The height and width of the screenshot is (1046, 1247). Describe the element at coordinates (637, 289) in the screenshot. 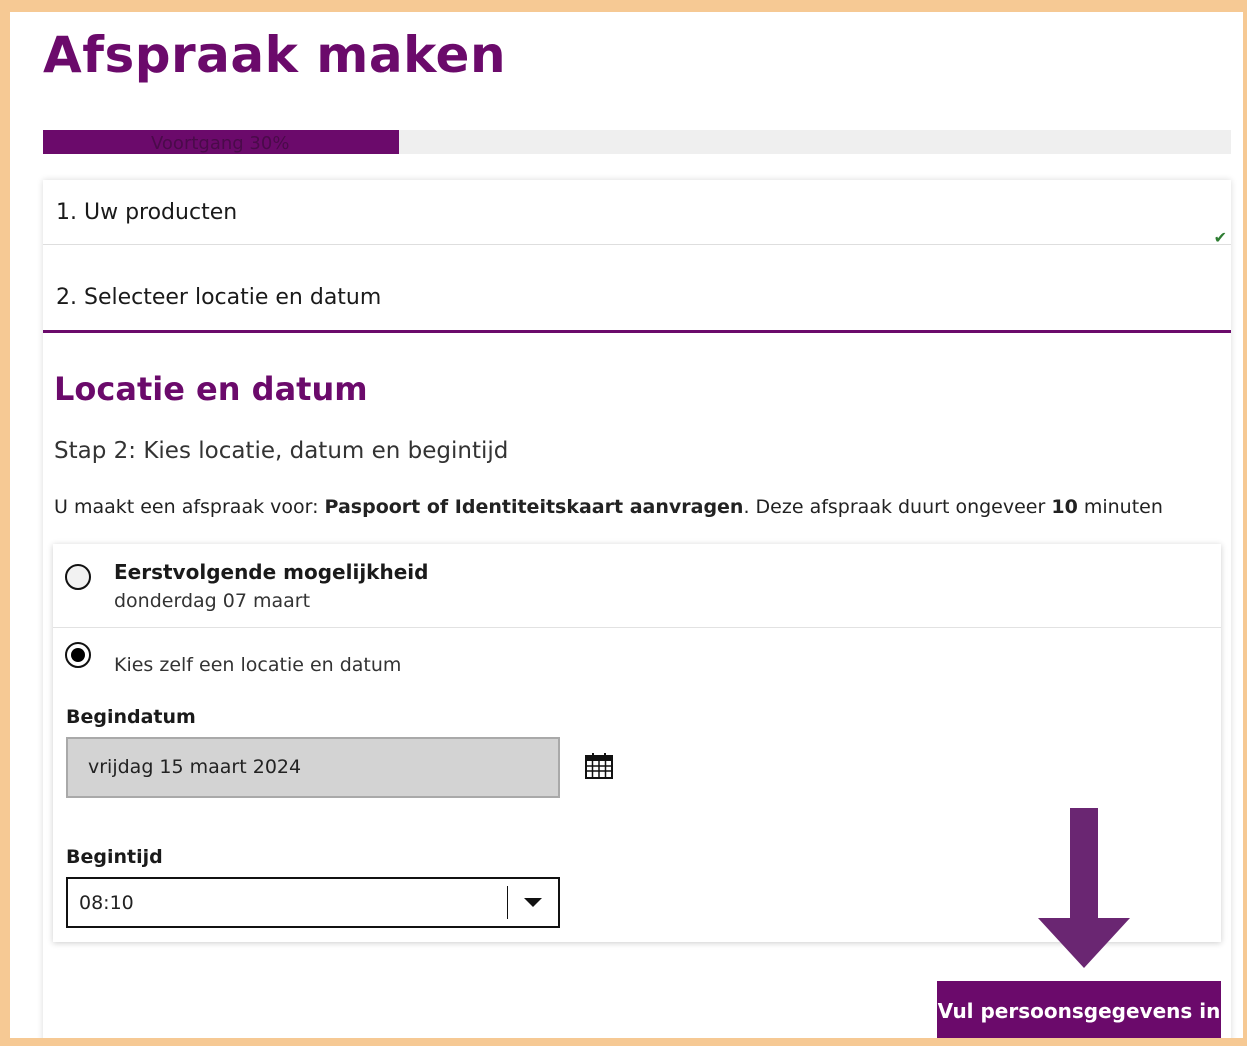

I see `step-location-date: 2. Selecteer locatie en datum` at that location.